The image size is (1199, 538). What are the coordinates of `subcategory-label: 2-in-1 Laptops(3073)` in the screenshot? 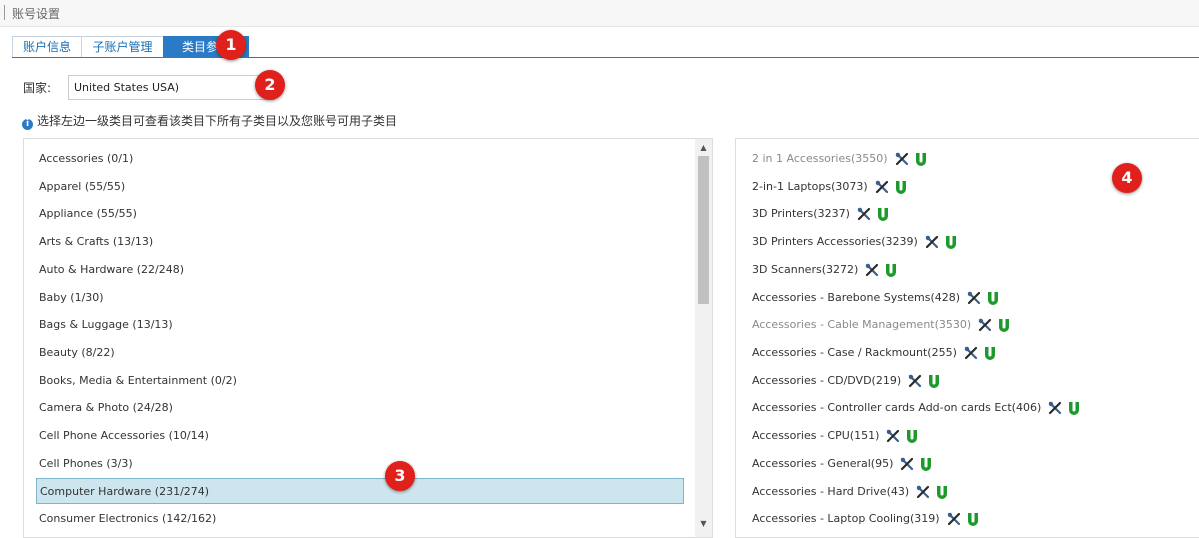 It's located at (810, 186).